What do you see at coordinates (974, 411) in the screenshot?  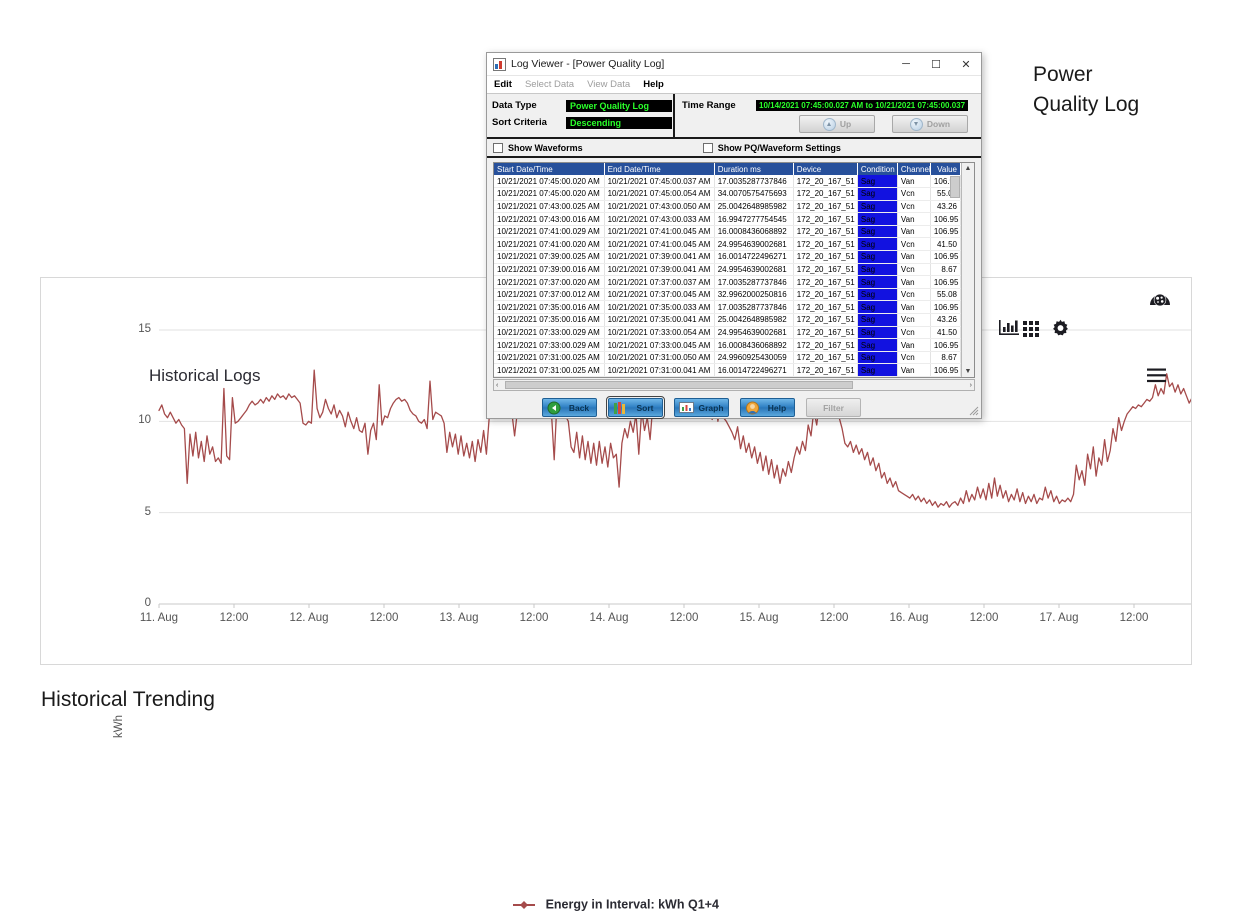 I see `resize-grip-icon` at bounding box center [974, 411].